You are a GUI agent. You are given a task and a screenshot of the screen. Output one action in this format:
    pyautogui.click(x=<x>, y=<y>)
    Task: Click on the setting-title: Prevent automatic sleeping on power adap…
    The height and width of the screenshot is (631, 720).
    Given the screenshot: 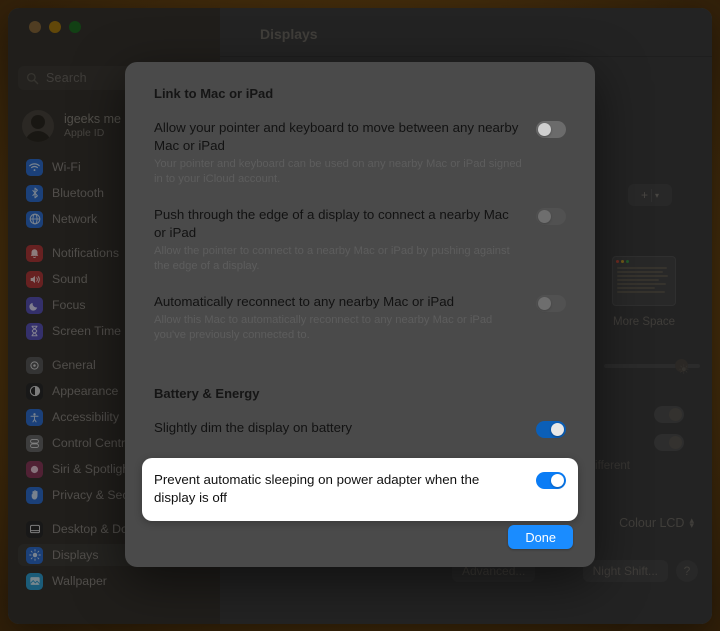 What is the action you would take?
    pyautogui.click(x=317, y=489)
    